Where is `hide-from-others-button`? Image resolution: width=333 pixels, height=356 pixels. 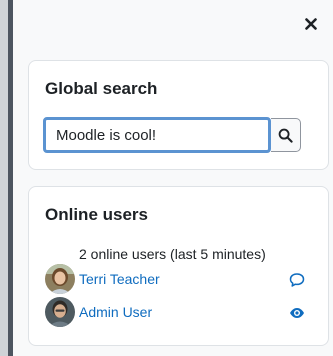 hide-from-others-button is located at coordinates (297, 313).